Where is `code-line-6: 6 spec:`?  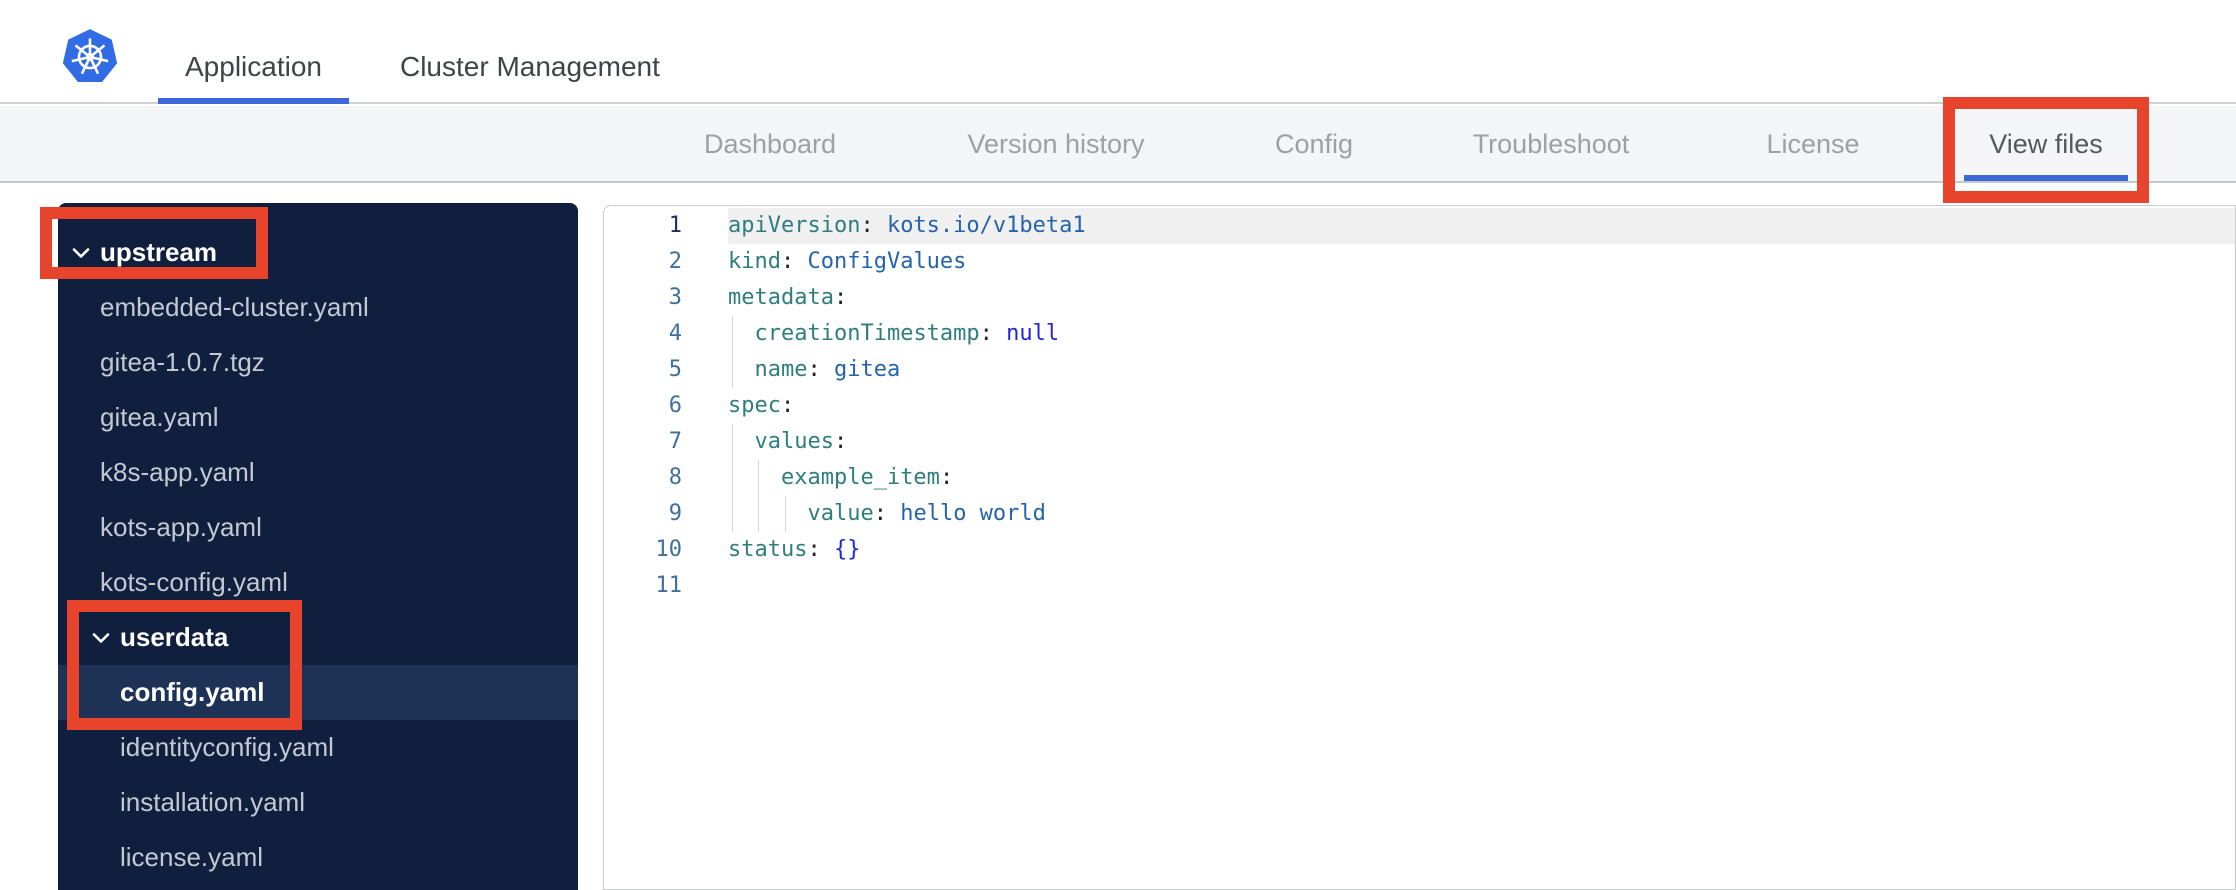 code-line-6: 6 spec: is located at coordinates (1419, 406).